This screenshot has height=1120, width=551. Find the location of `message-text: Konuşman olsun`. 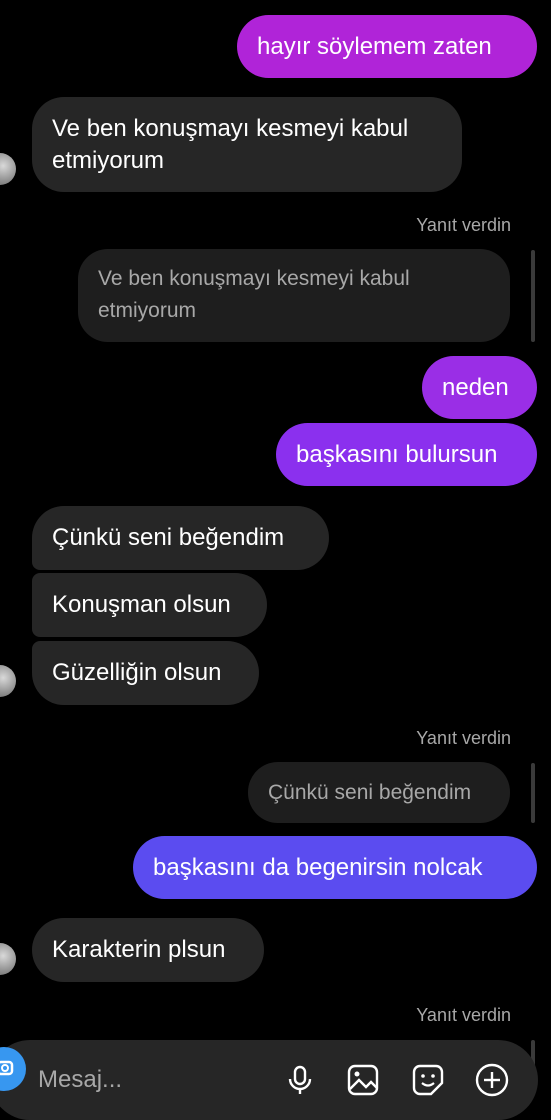

message-text: Konuşman olsun is located at coordinates (141, 604).